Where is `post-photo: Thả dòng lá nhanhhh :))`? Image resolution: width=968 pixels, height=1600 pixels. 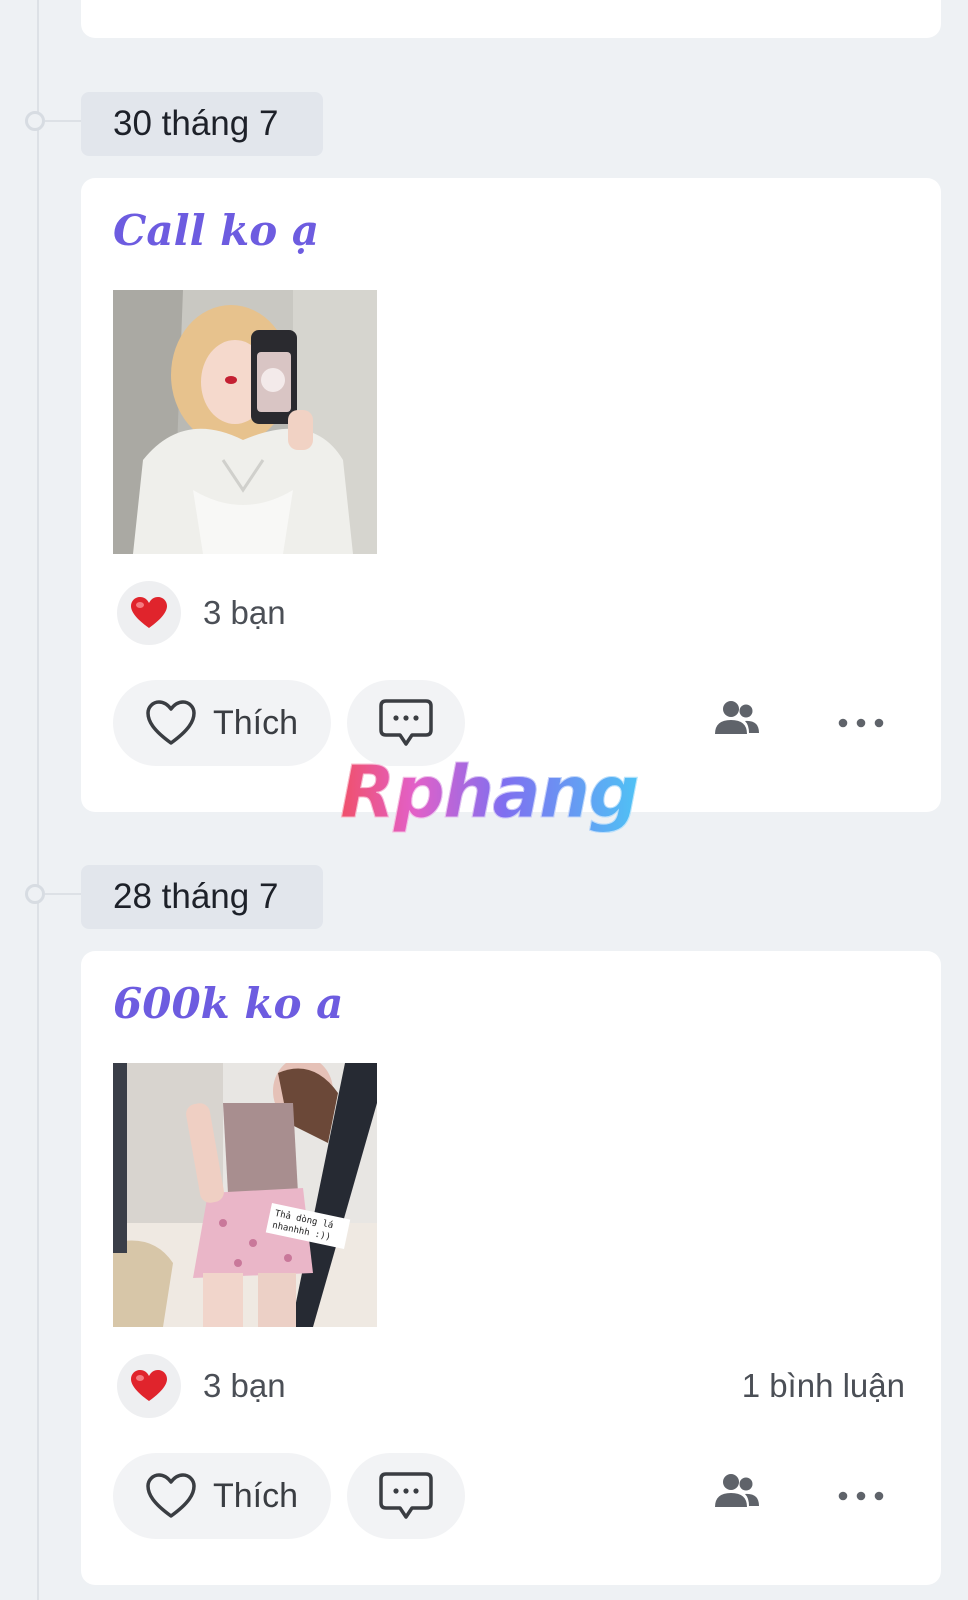 post-photo: Thả dòng lá nhanhhh :)) is located at coordinates (245, 1195).